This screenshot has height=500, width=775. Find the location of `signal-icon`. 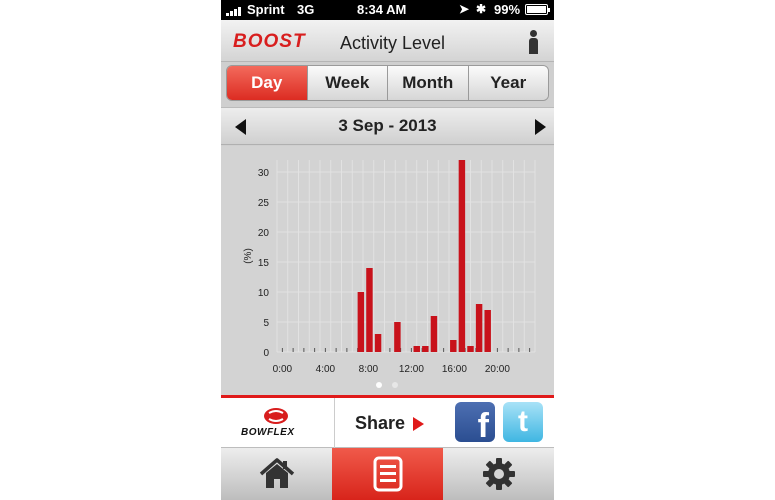

signal-icon is located at coordinates (233, 11).